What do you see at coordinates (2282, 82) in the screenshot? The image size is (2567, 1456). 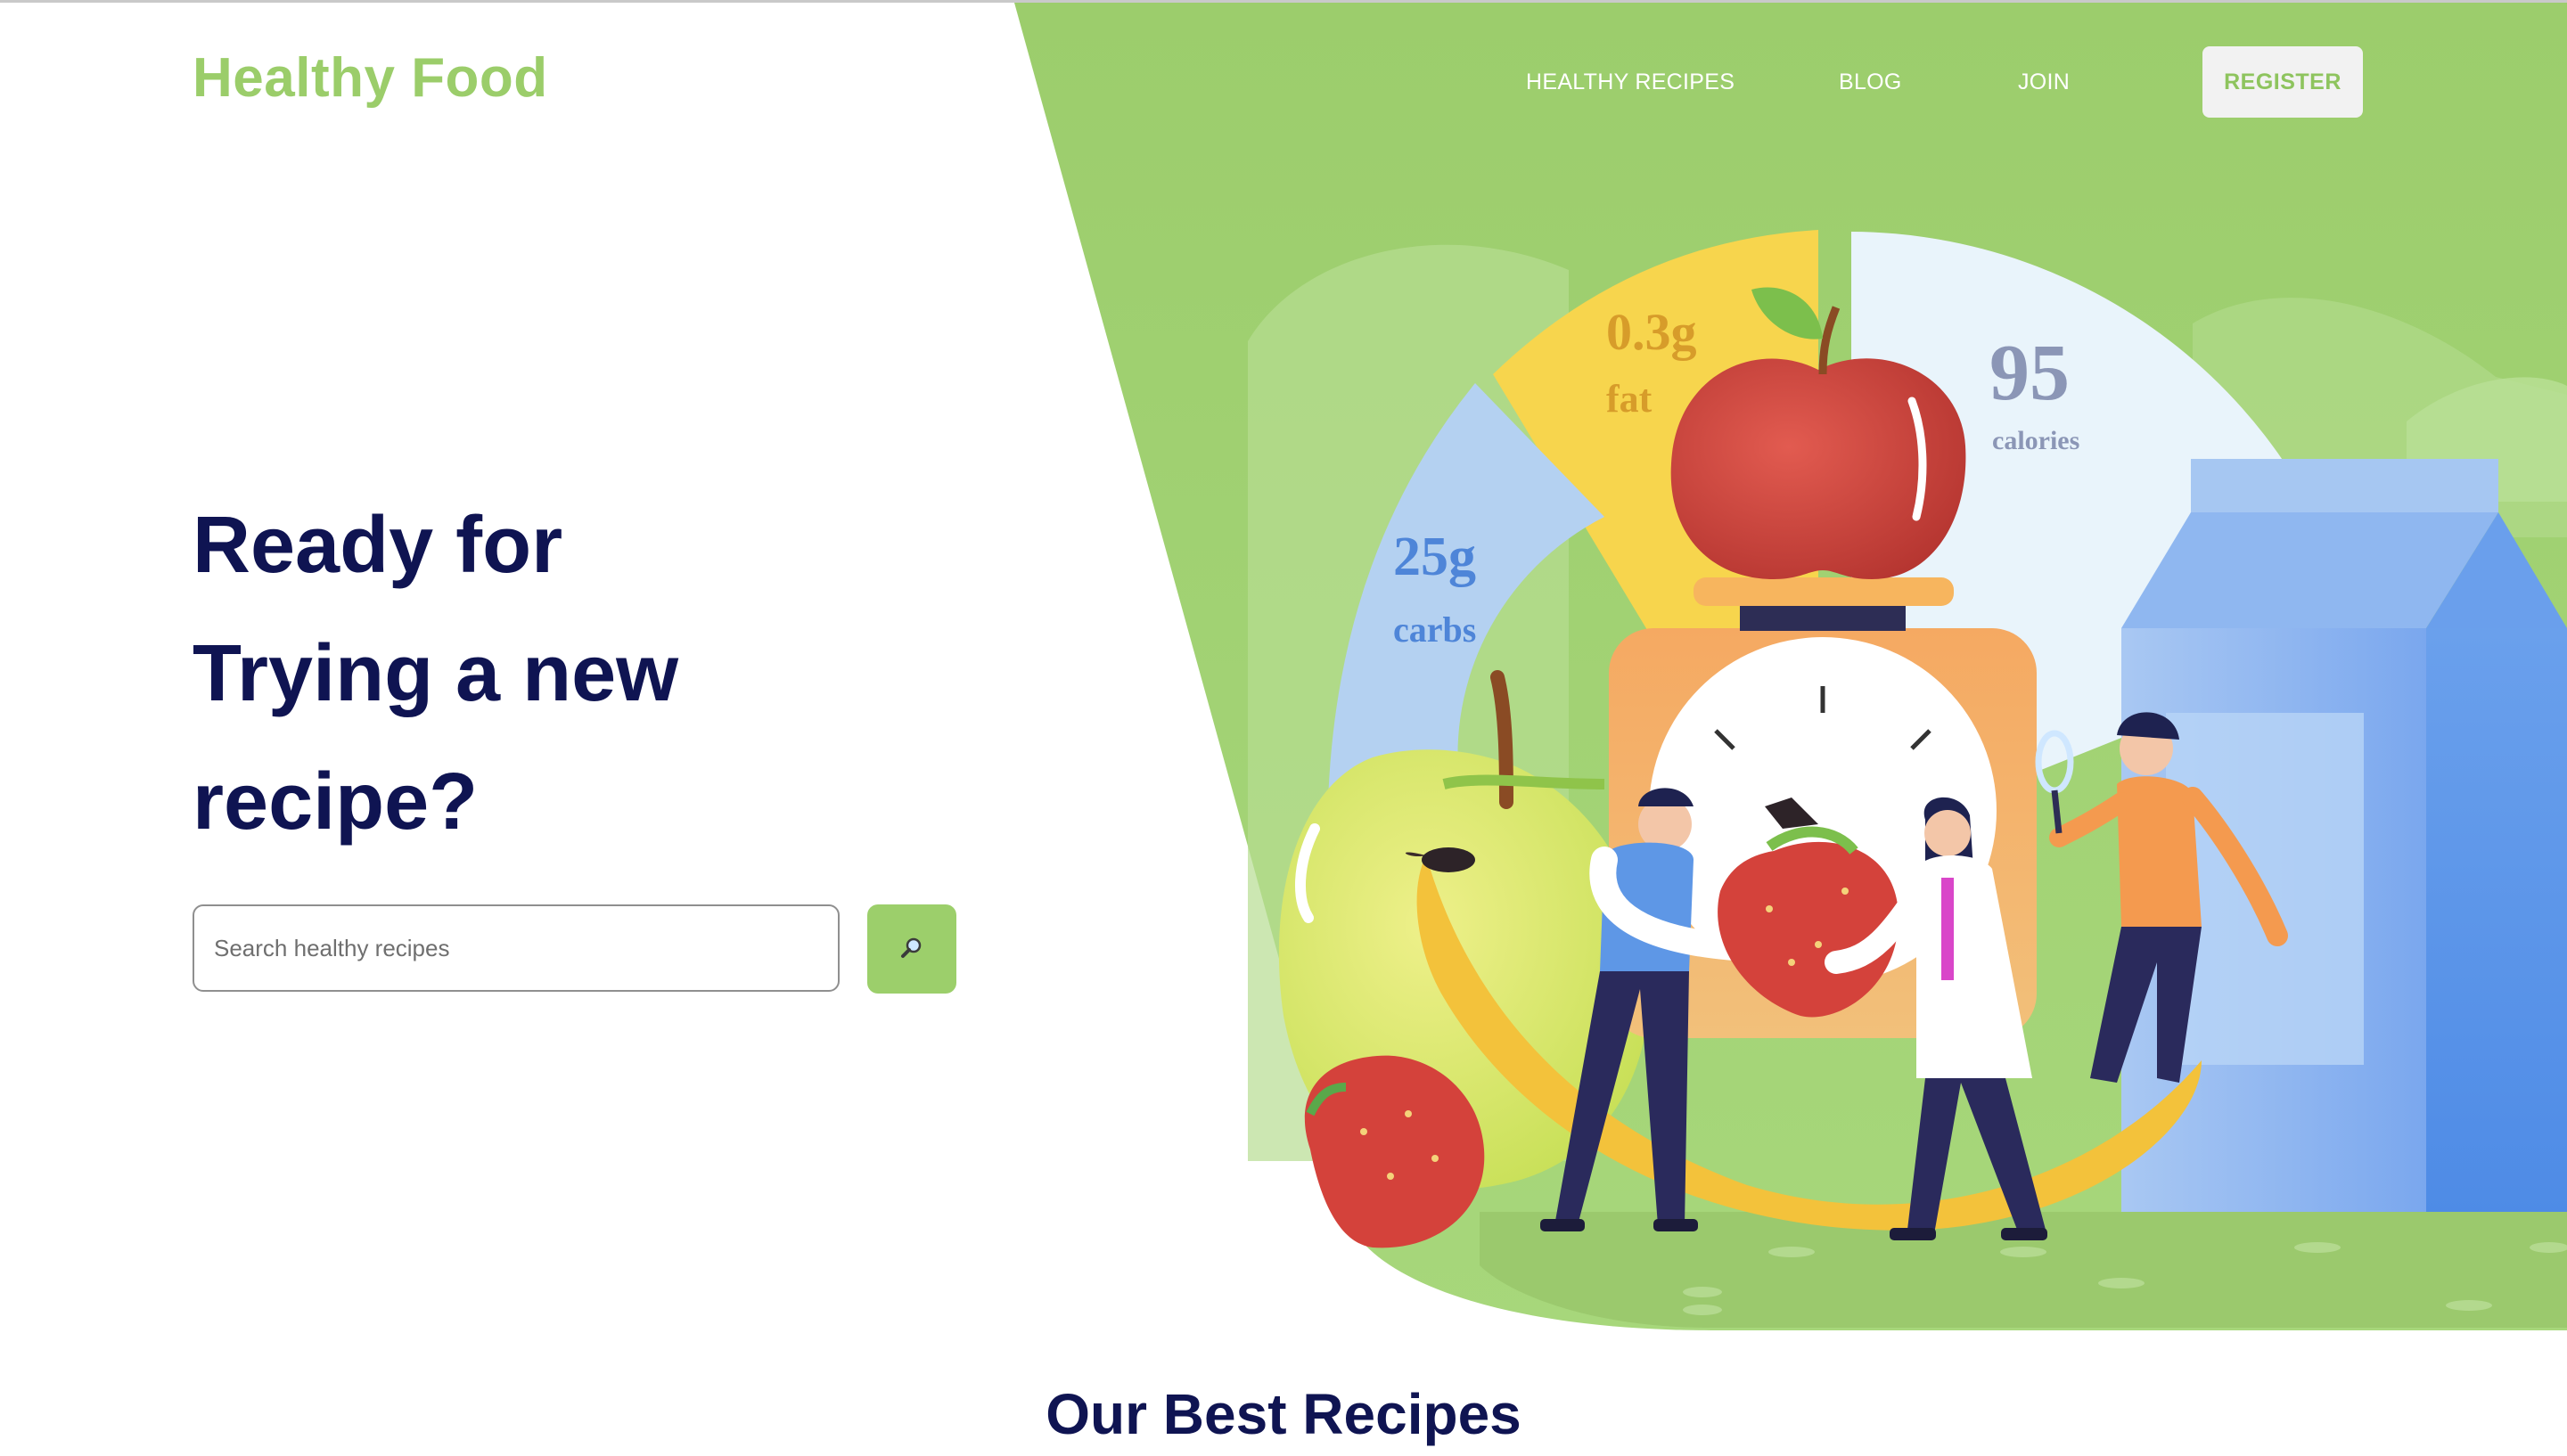 I see `register-button: REGISTER` at bounding box center [2282, 82].